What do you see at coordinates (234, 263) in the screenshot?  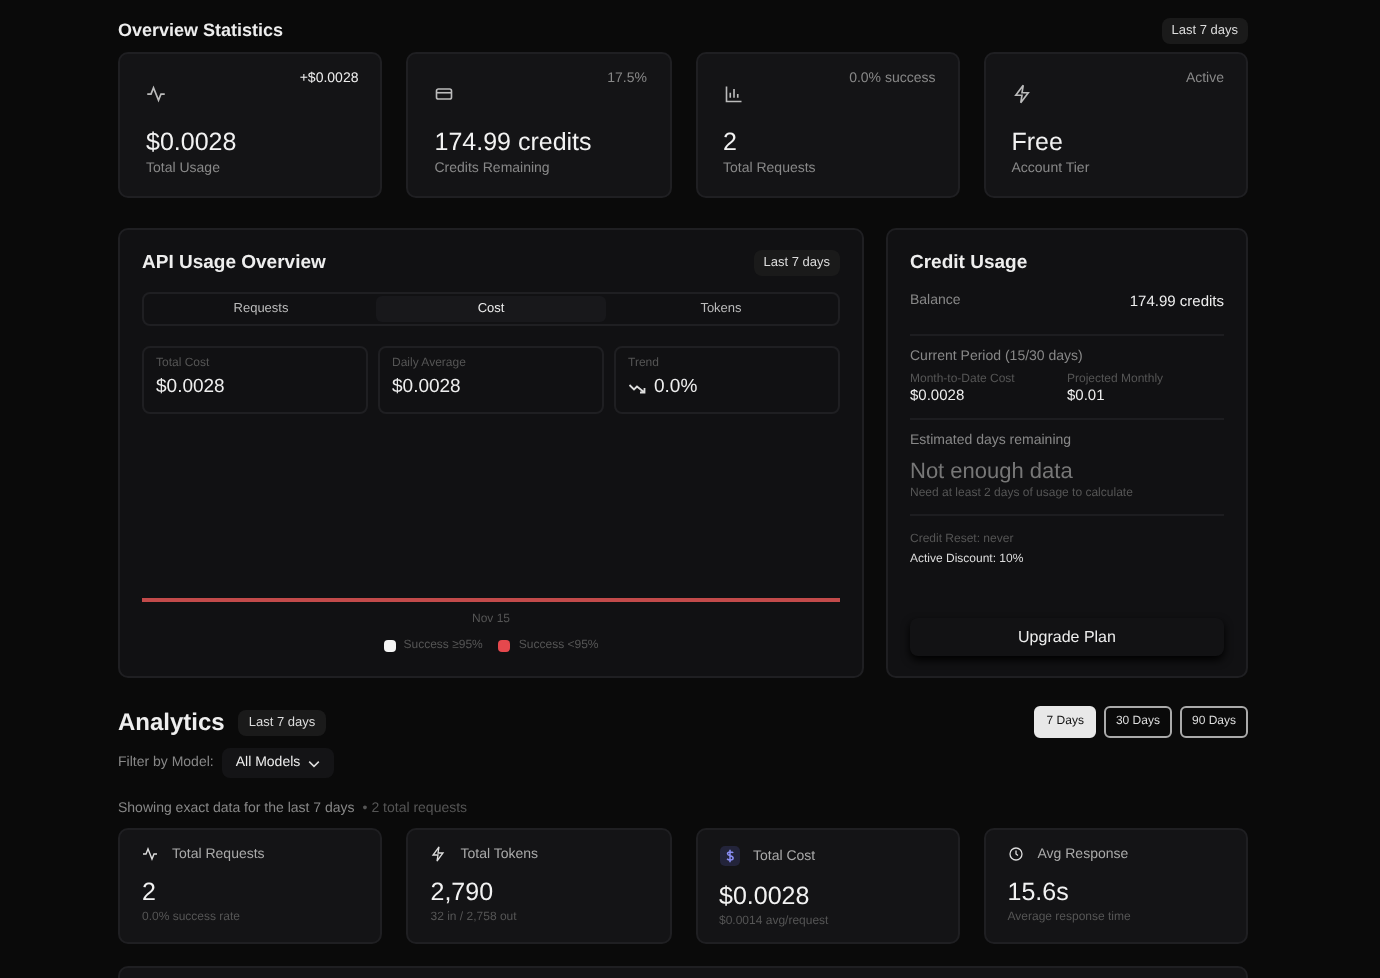 I see `panel-title: API Usage Overview` at bounding box center [234, 263].